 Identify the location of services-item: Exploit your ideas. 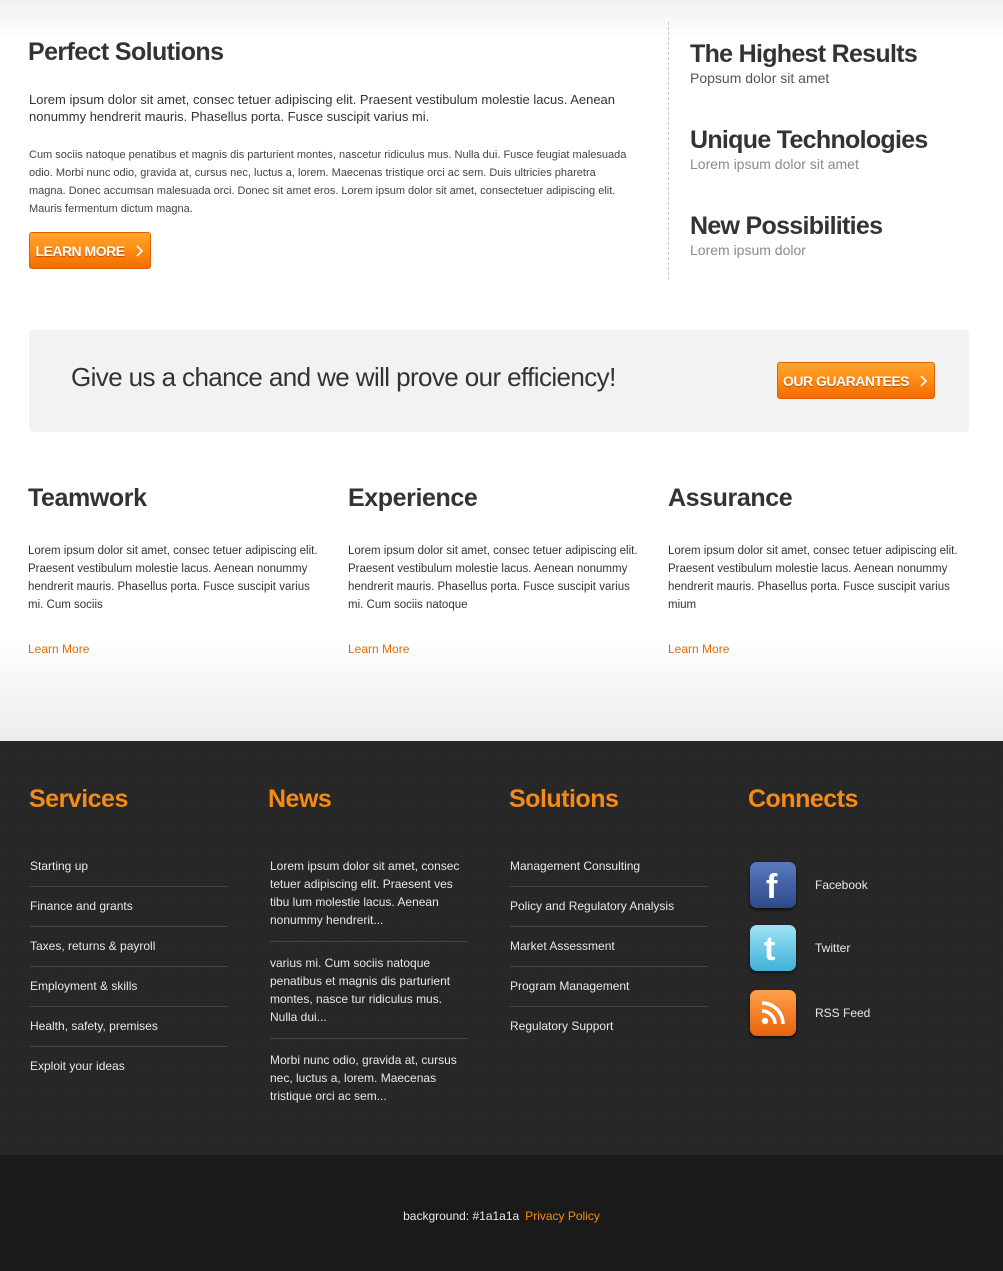
(129, 1067).